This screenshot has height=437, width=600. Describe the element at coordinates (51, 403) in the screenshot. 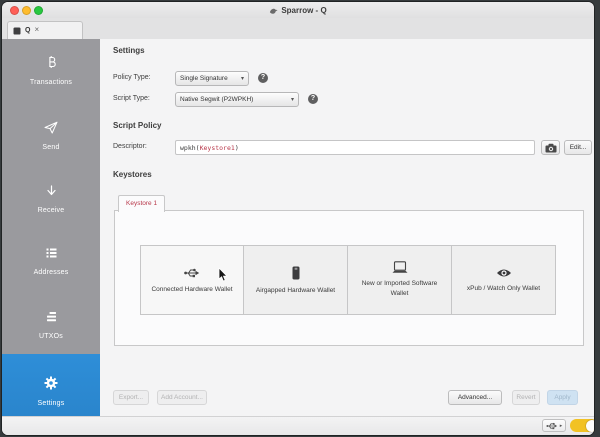

I see `sidebar-item-label: Settings` at that location.